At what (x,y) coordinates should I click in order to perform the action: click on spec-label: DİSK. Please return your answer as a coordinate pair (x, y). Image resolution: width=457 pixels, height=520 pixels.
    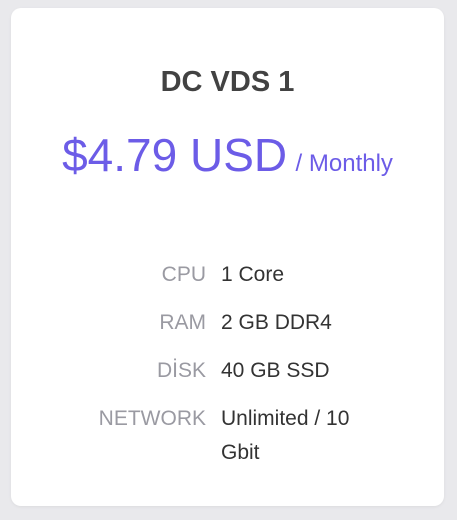
    Looking at the image, I should click on (181, 370).